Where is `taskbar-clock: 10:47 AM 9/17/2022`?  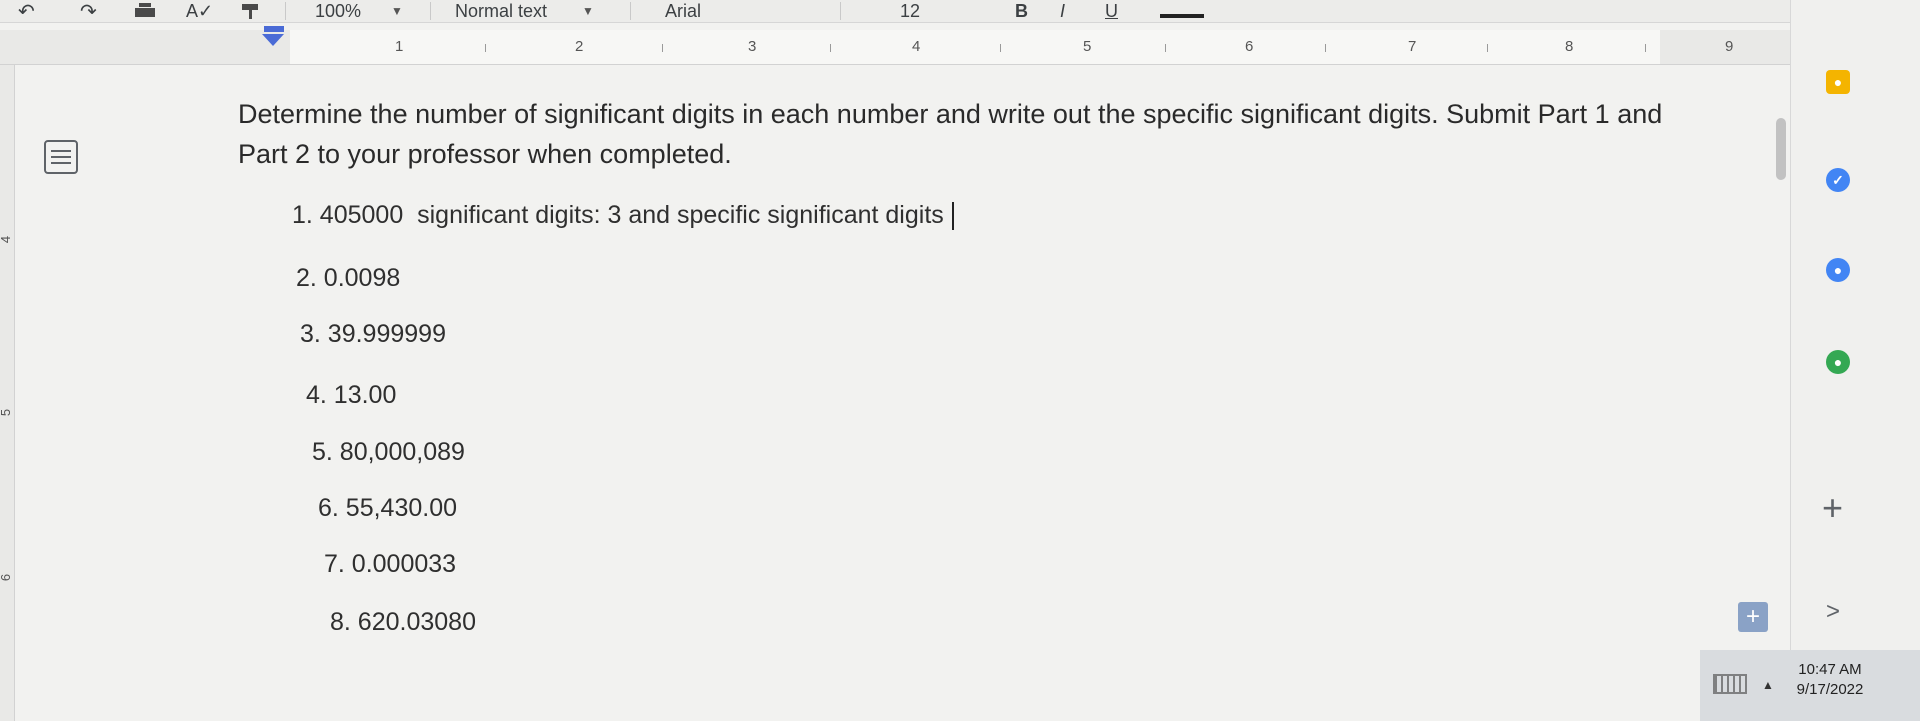 taskbar-clock: 10:47 AM 9/17/2022 is located at coordinates (1830, 680).